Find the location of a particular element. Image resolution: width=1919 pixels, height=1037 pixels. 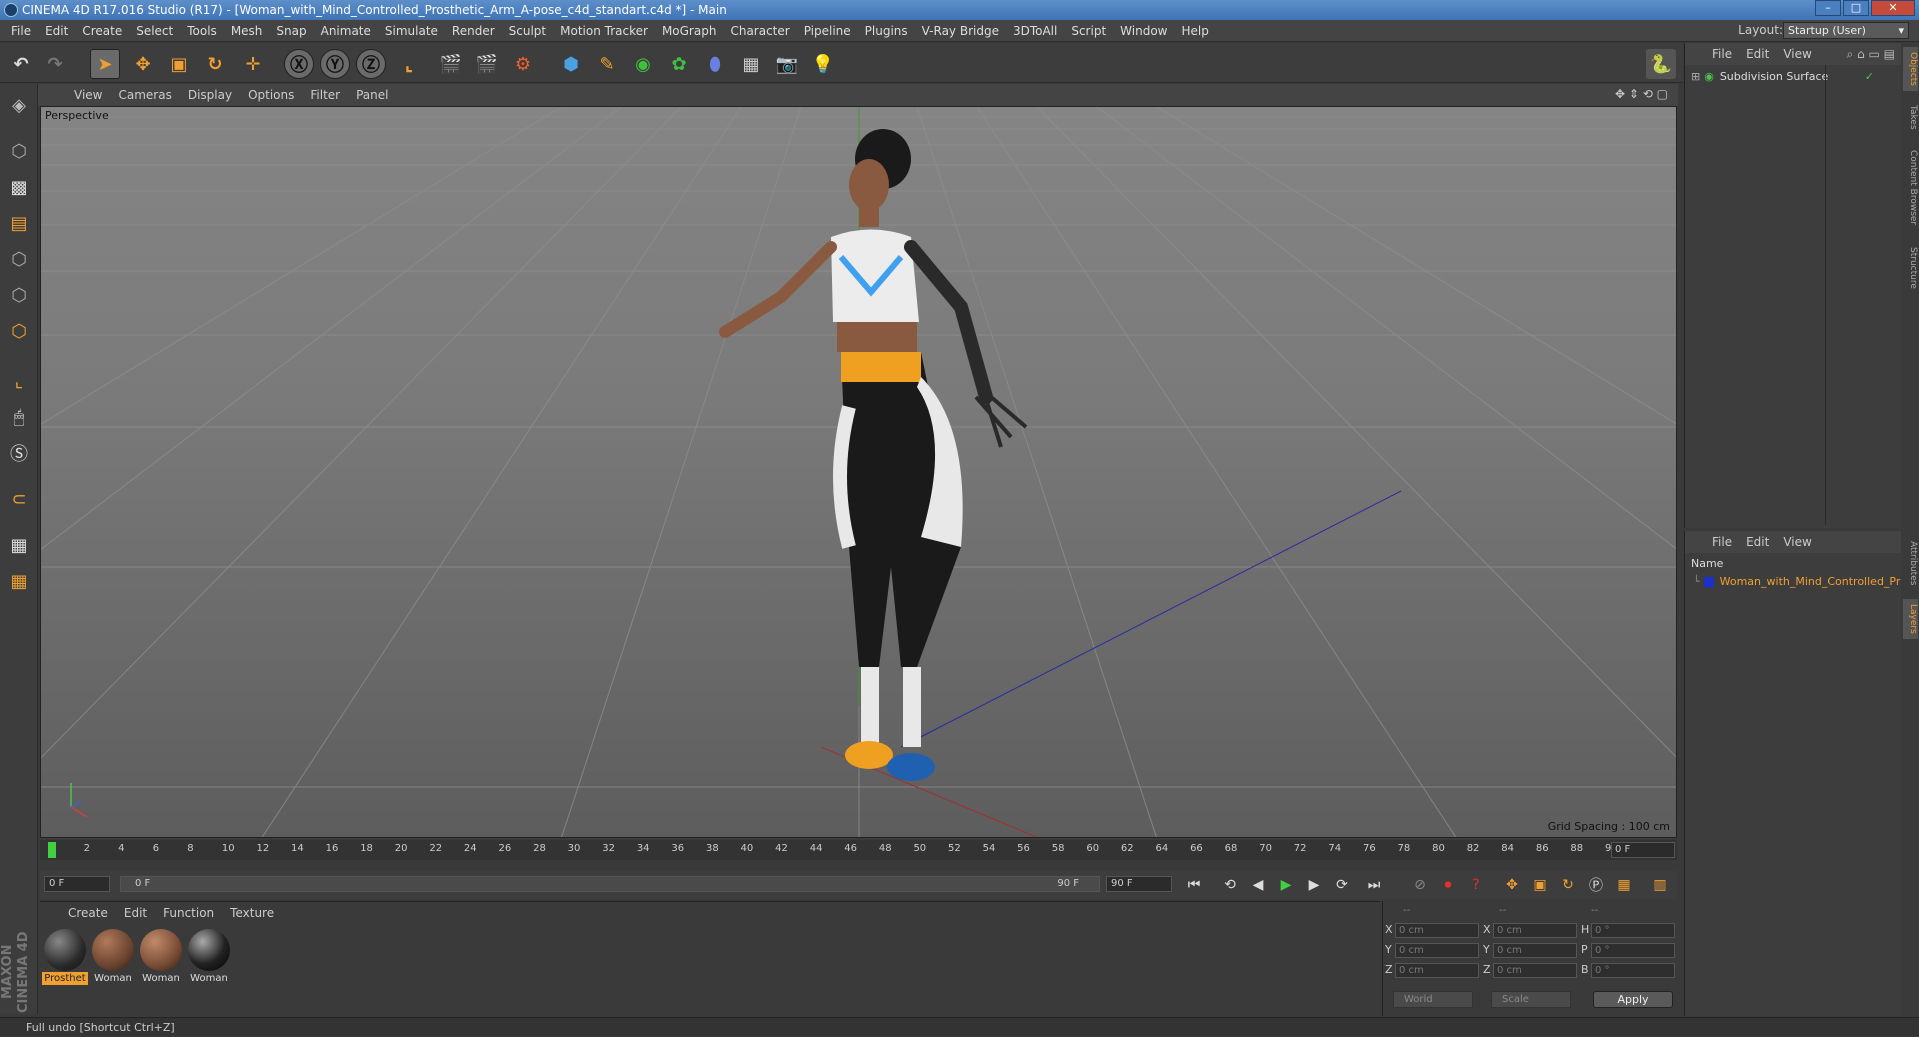

tab-attributes: Attributes is located at coordinates (1910, 563).